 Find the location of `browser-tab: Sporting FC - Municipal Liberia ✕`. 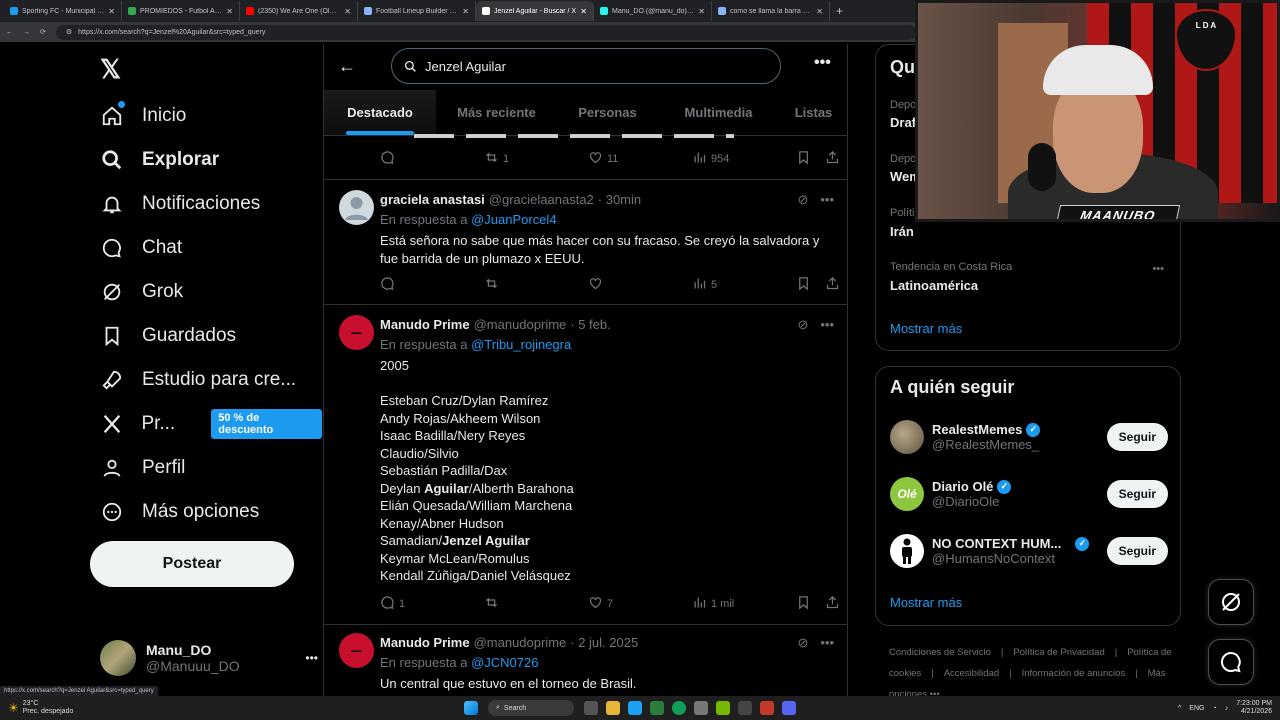

browser-tab: Sporting FC - Municipal Liberia ✕ is located at coordinates (63, 11).